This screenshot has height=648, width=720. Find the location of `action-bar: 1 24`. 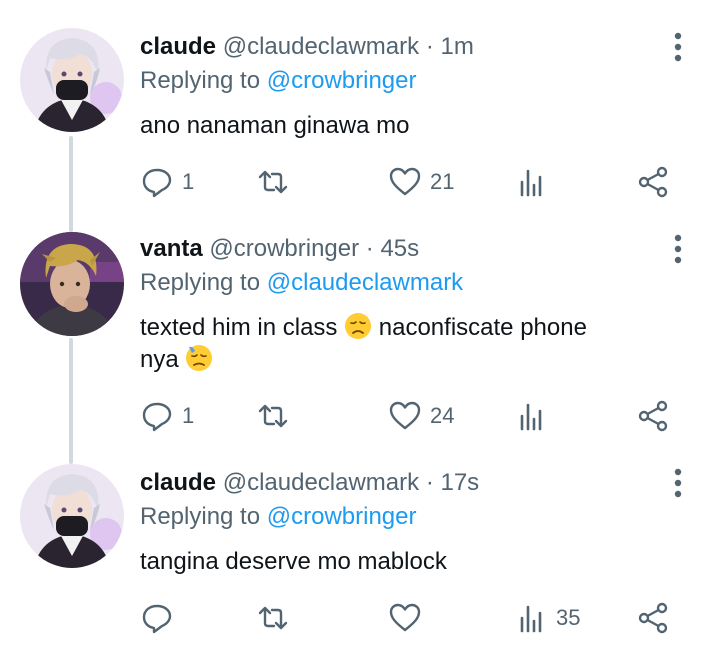

action-bar: 1 24 is located at coordinates (360, 416).